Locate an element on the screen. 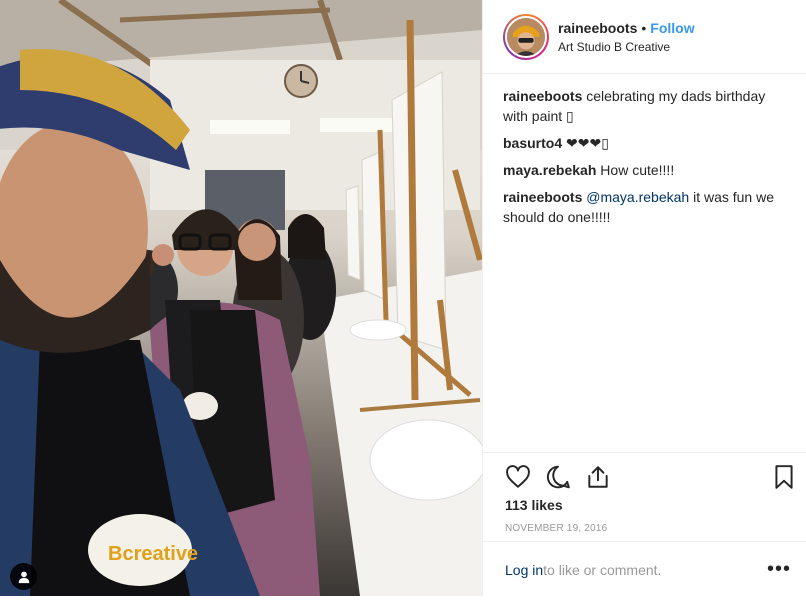 This screenshot has width=806, height=603. comment-item: maya.rebekah How cute!!!! is located at coordinates (648, 170).